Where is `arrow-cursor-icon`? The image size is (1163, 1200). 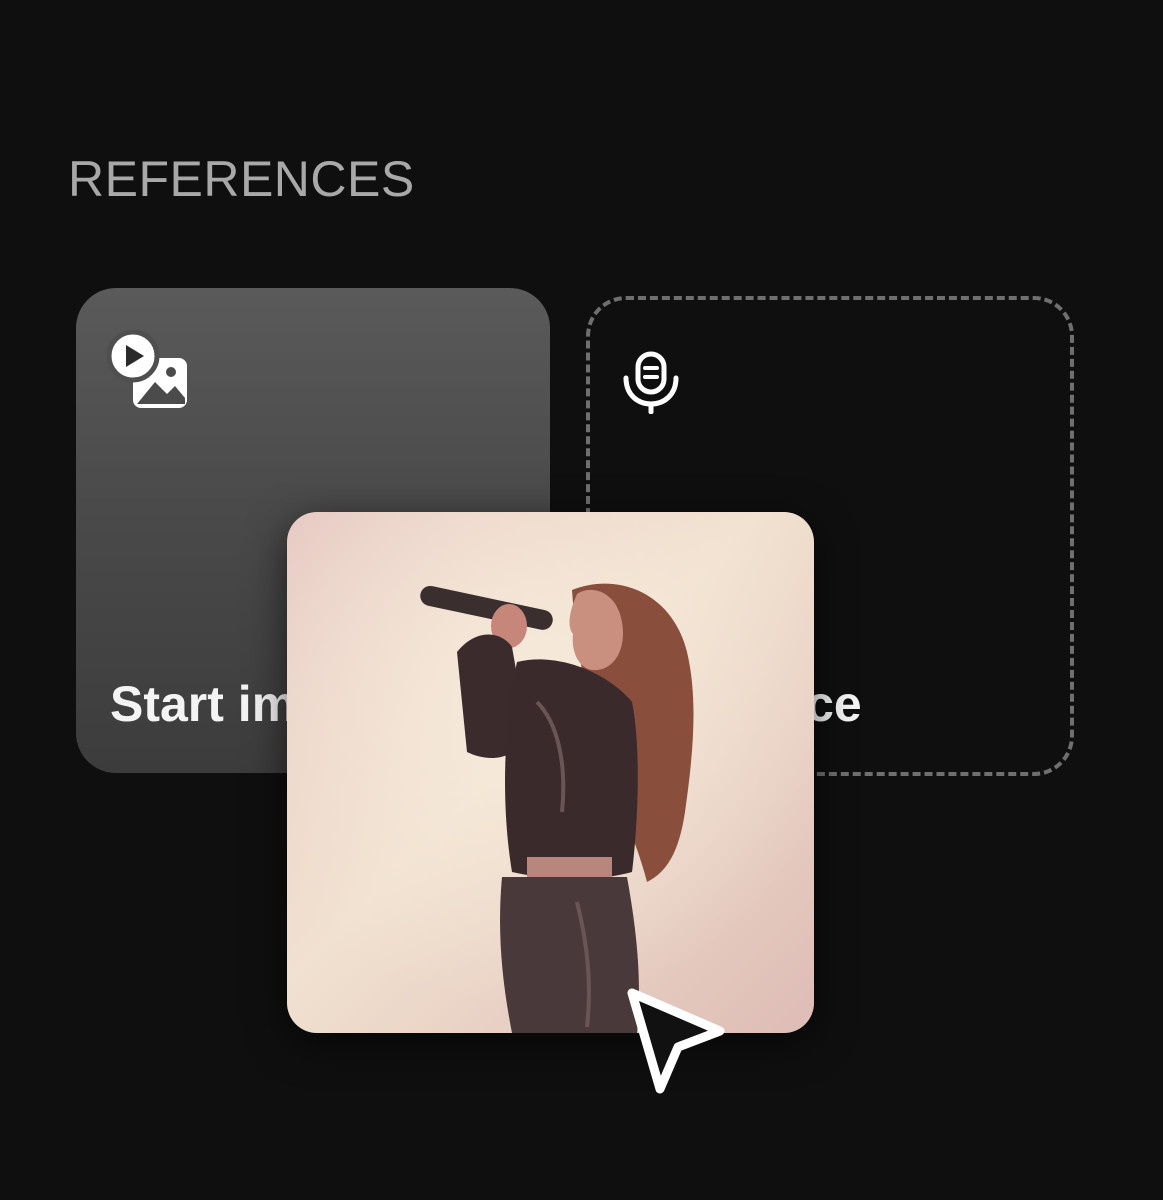
arrow-cursor-icon is located at coordinates (680, 1045).